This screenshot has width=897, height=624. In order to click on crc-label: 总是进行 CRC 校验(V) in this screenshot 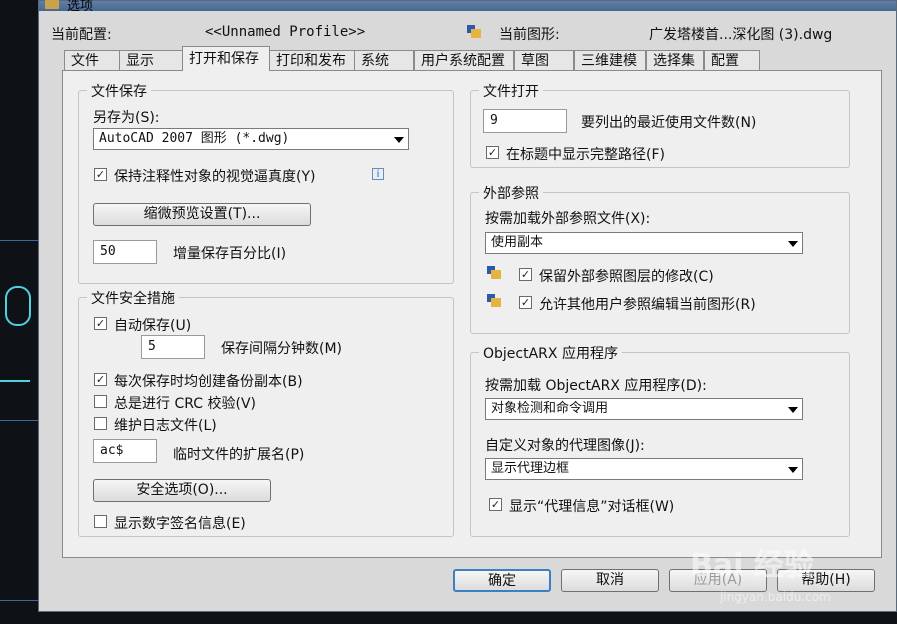, I will do `click(185, 404)`.